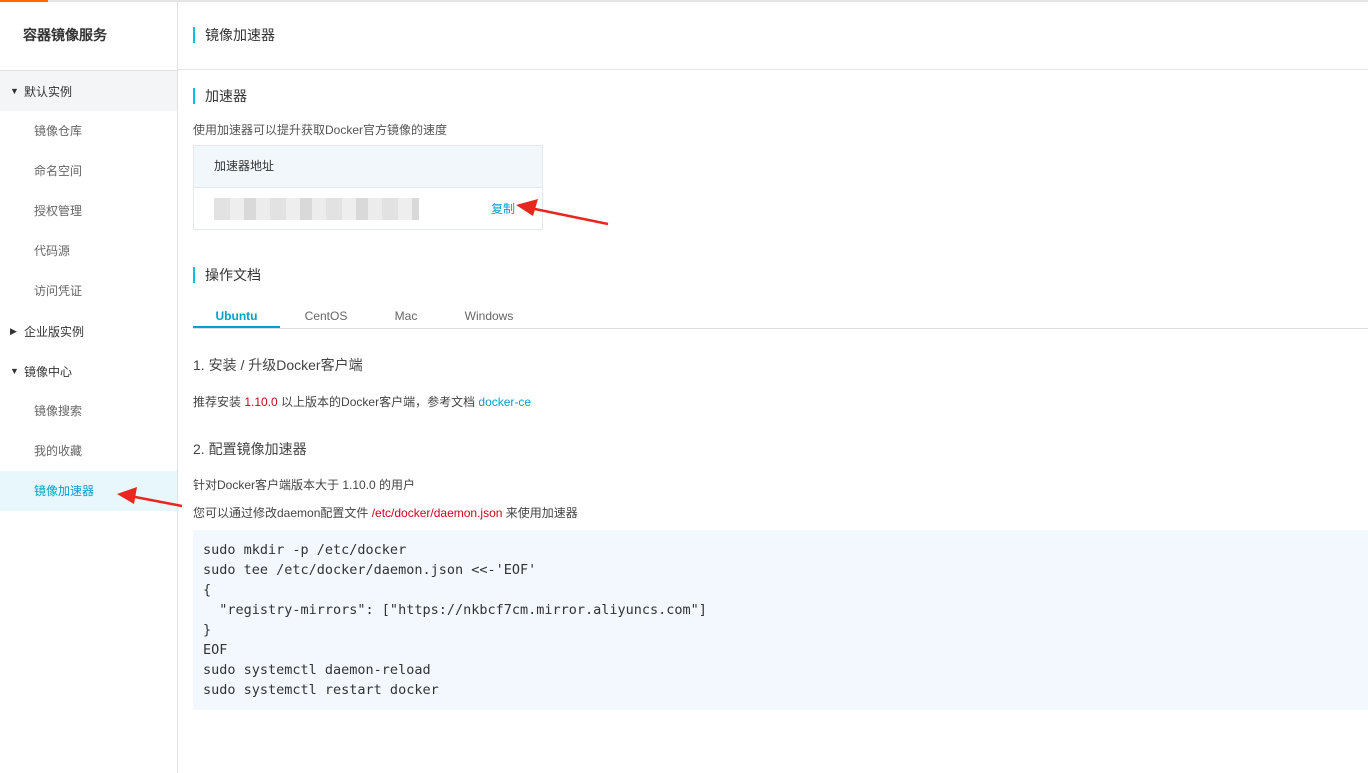 The image size is (1368, 773). I want to click on caret-right-icon: ▶, so click(13, 330).